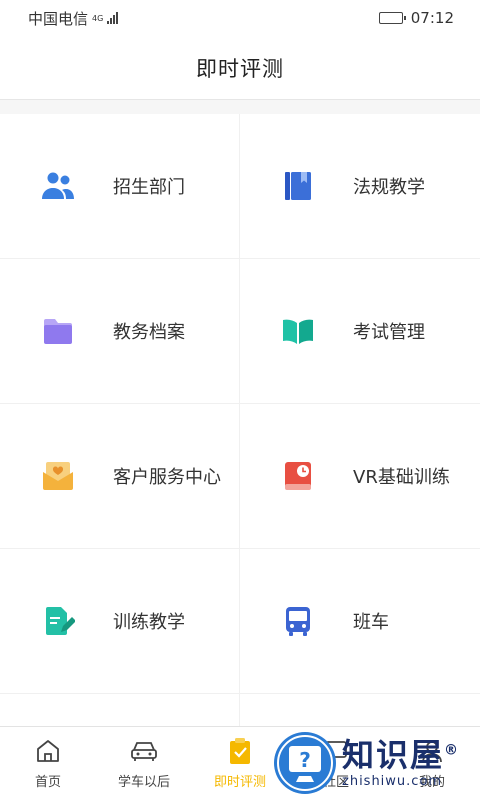  I want to click on menu-item-customer-service: 客户服务中心, so click(120, 476).